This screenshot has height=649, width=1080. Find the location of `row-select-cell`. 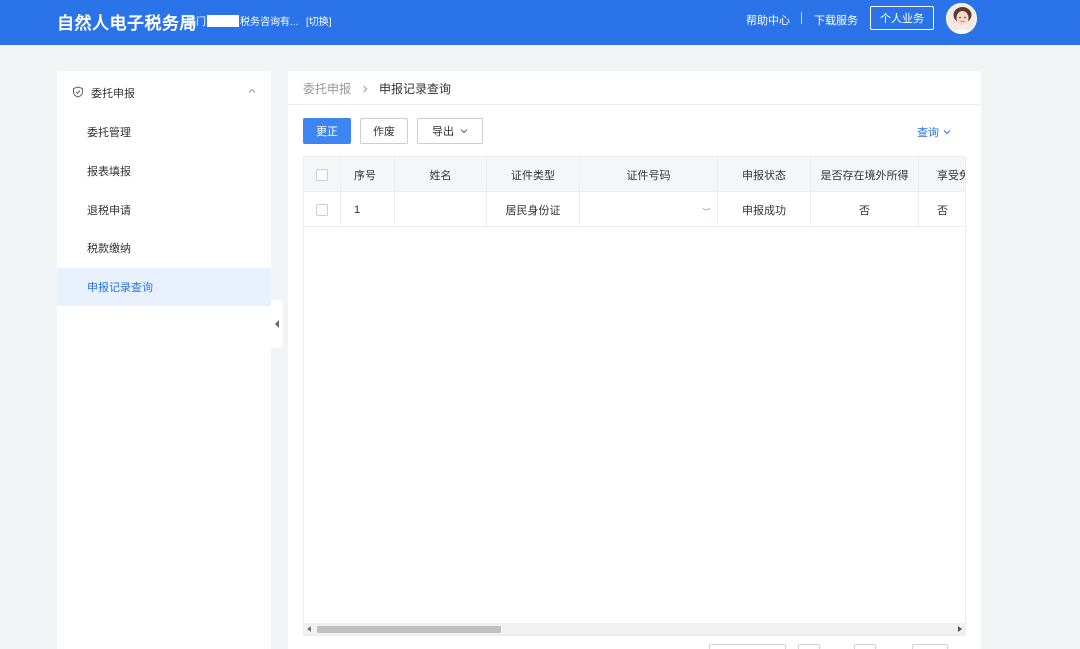

row-select-cell is located at coordinates (322, 209).